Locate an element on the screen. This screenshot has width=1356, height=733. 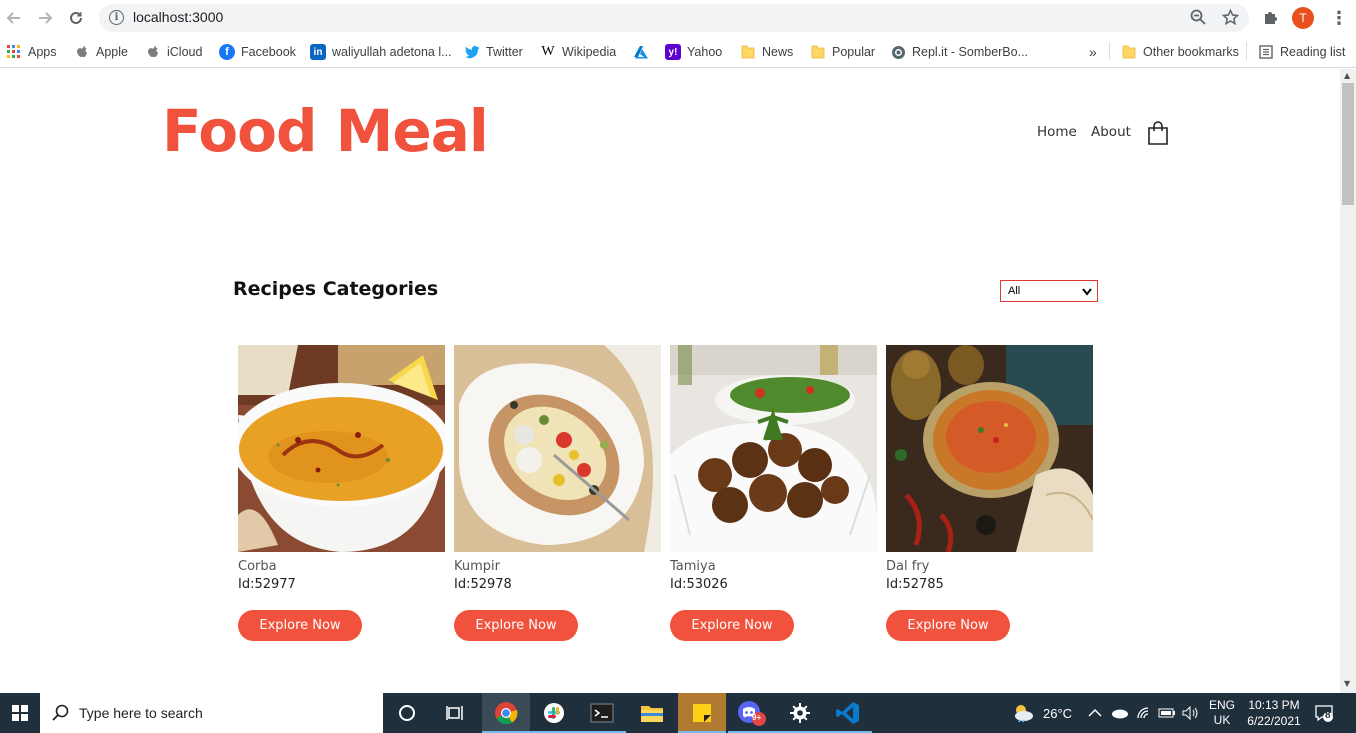
notification-center-button: 8 is located at coordinates (1324, 713).